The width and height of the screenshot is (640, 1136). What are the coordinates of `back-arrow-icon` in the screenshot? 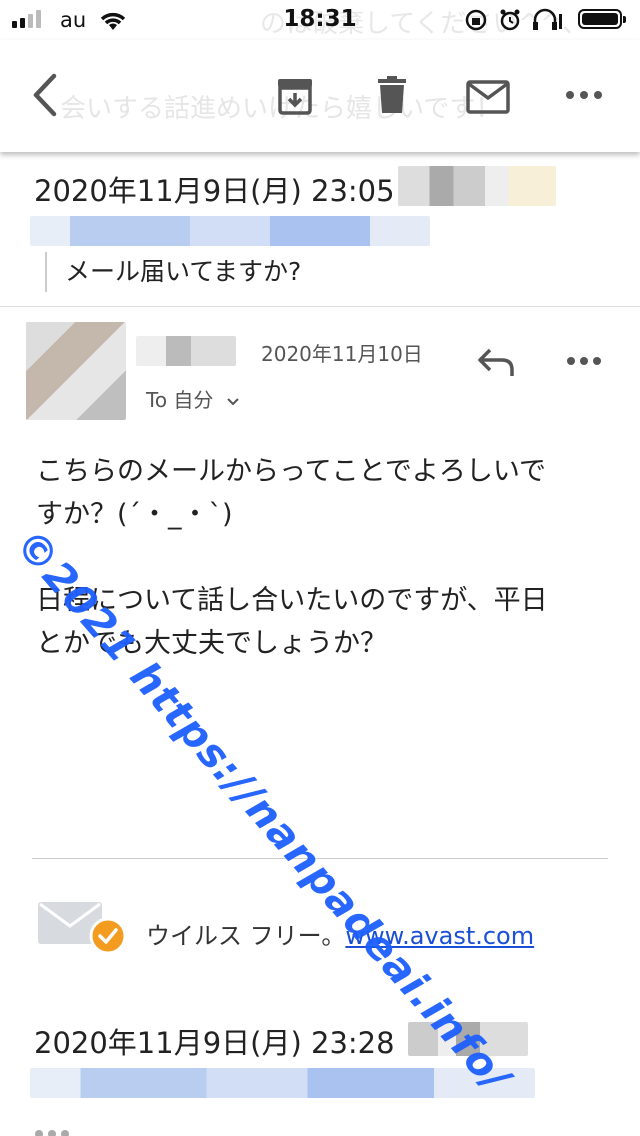 It's located at (45, 95).